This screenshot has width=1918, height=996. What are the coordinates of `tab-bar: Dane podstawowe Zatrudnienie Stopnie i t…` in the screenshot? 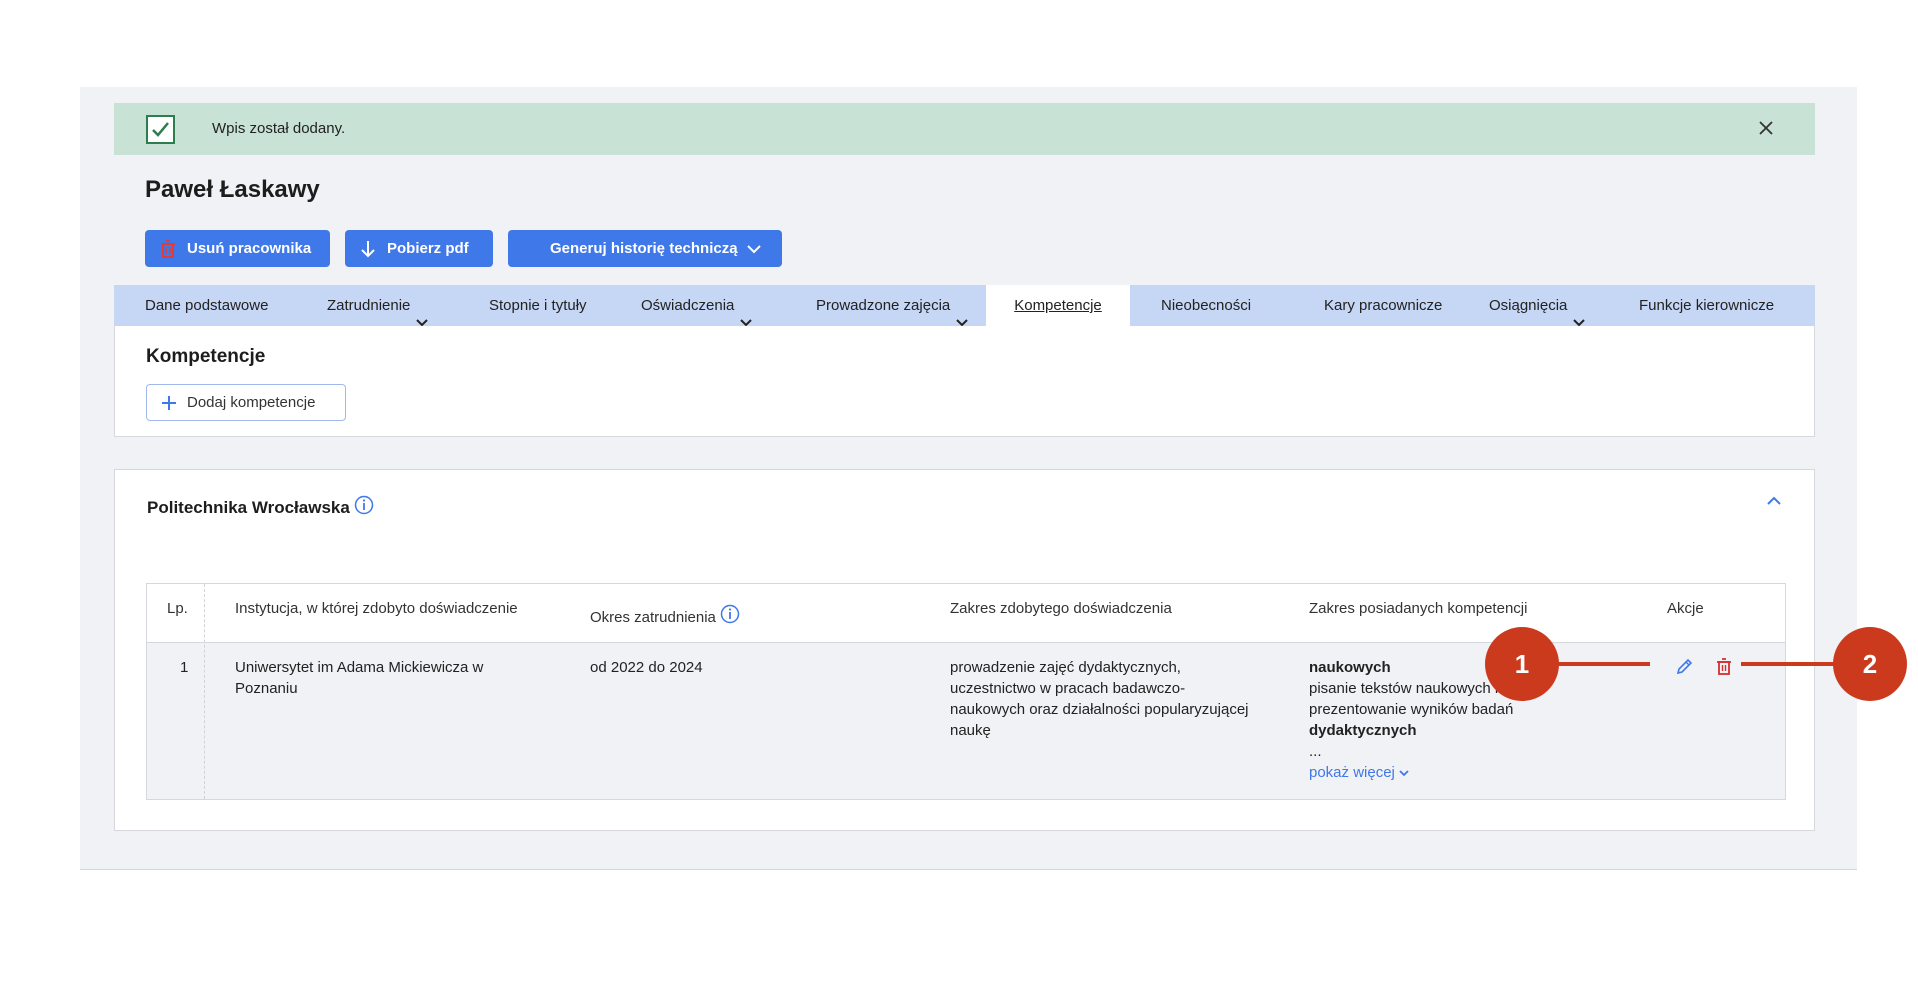 It's located at (964, 306).